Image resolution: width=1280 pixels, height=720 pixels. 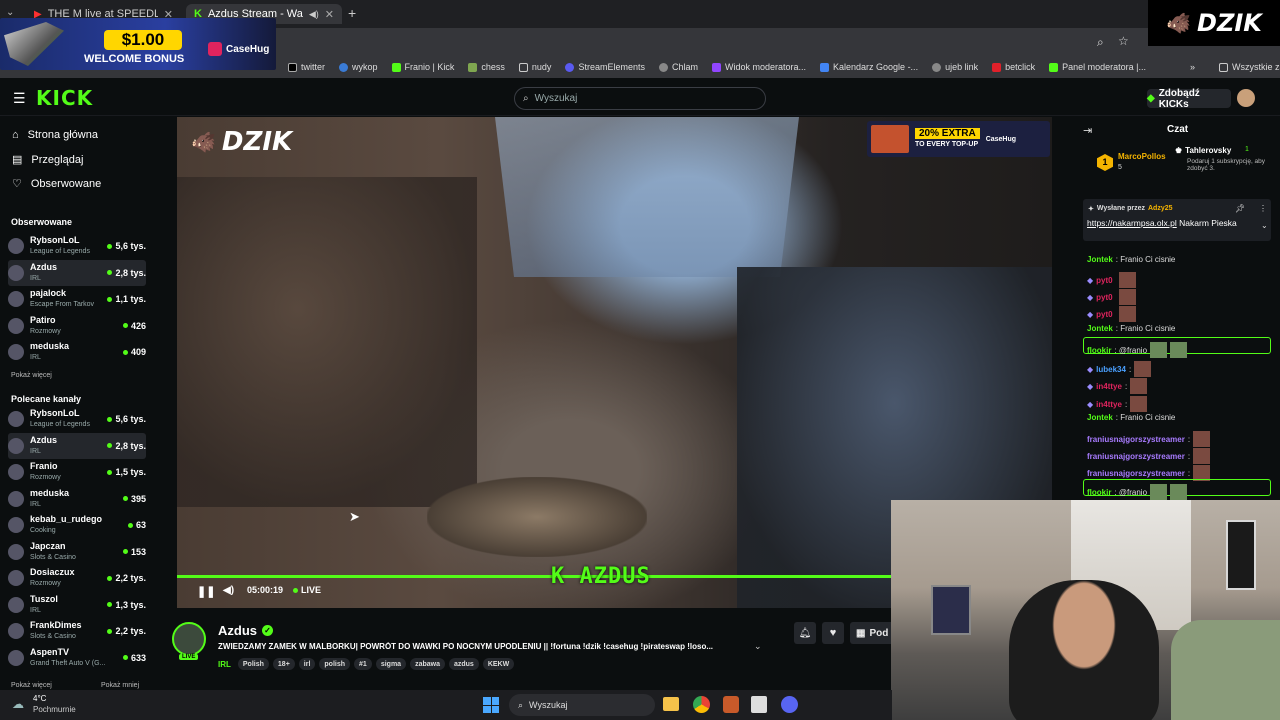 I want to click on channel-item: pajalock Escape From Tarkov 1,1 tys., so click(x=77, y=299).